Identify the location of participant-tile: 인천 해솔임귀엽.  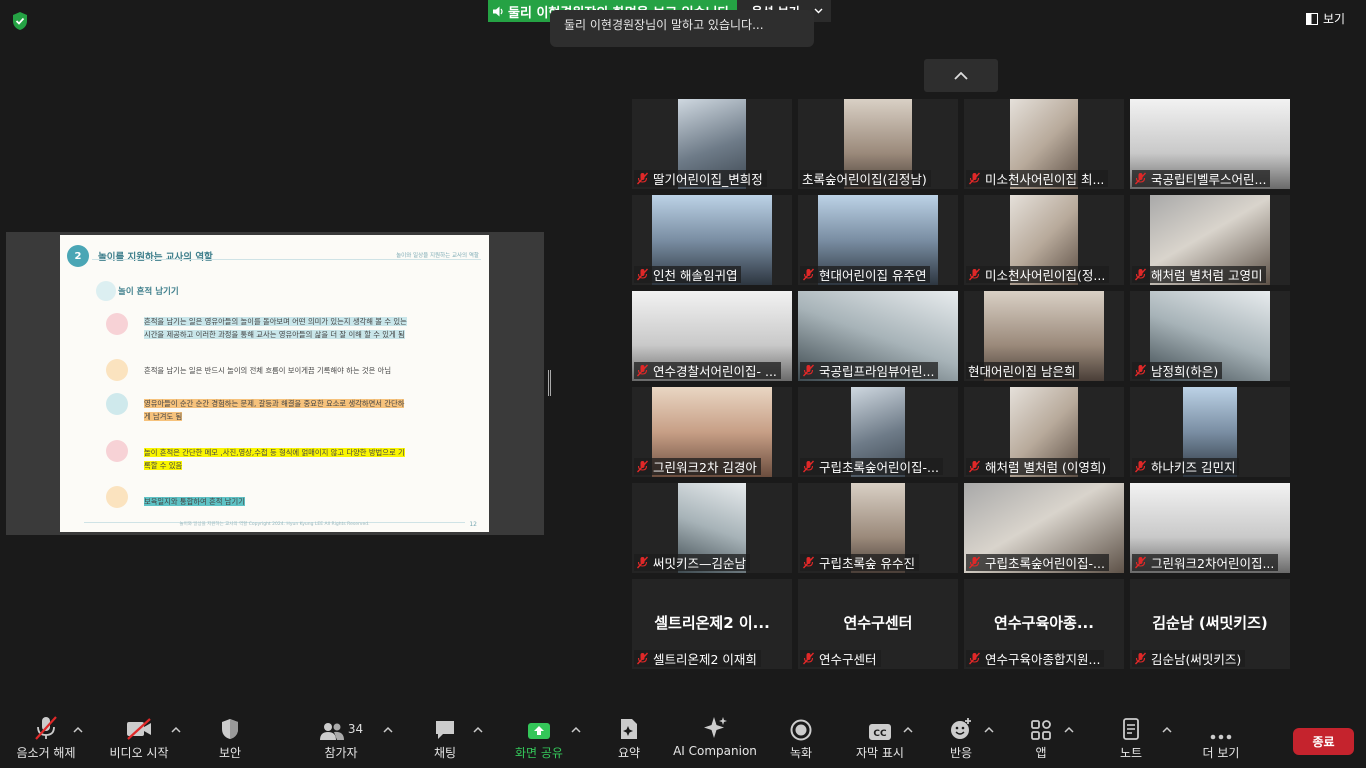
(712, 240).